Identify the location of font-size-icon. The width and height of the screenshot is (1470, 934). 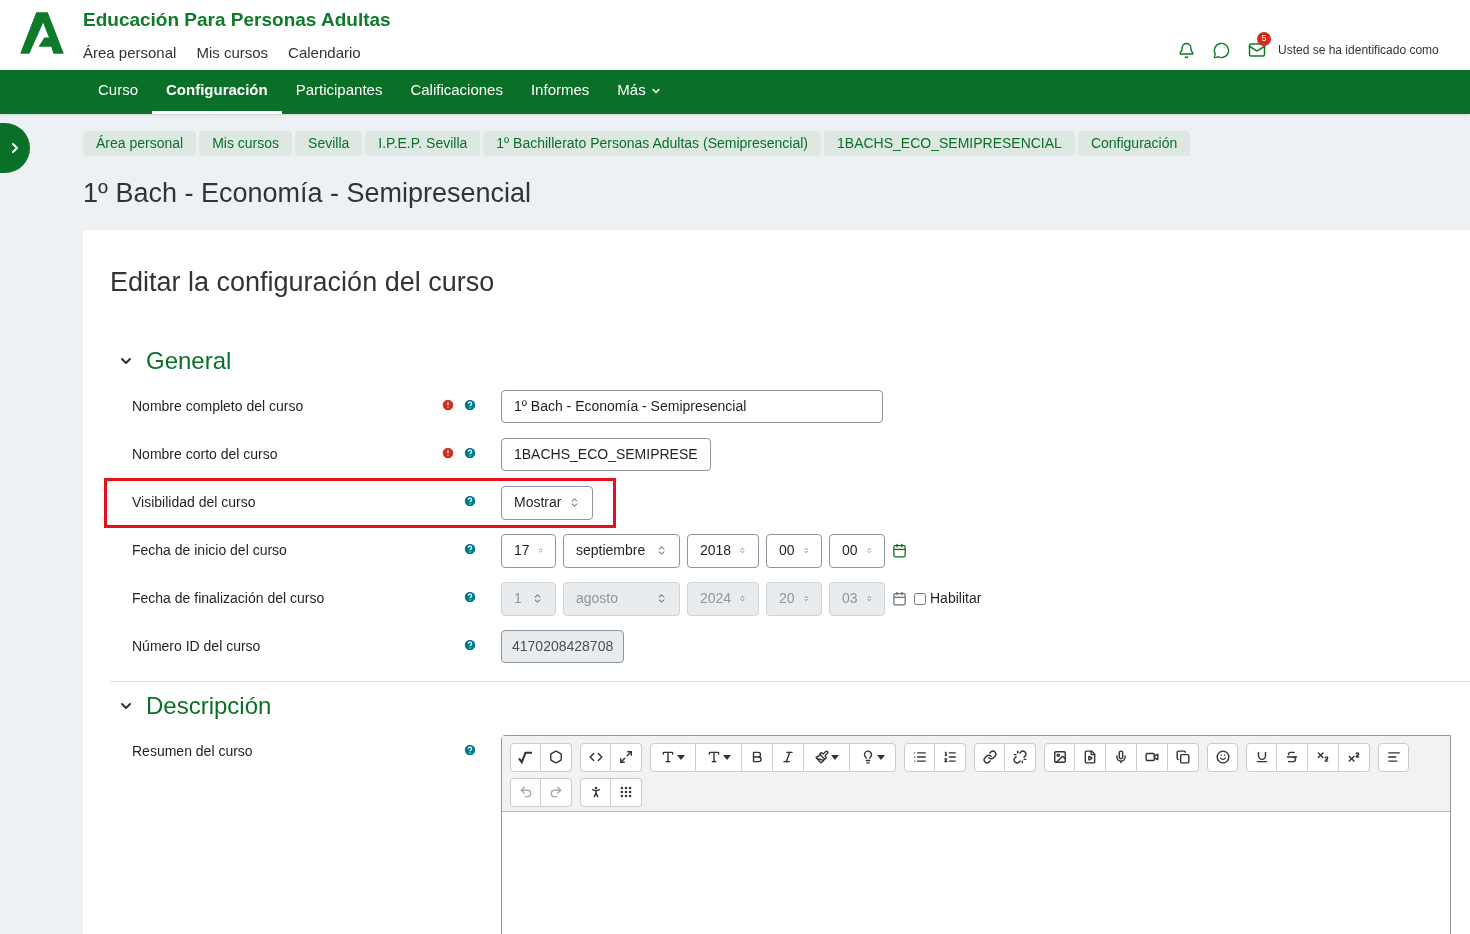
(713, 757).